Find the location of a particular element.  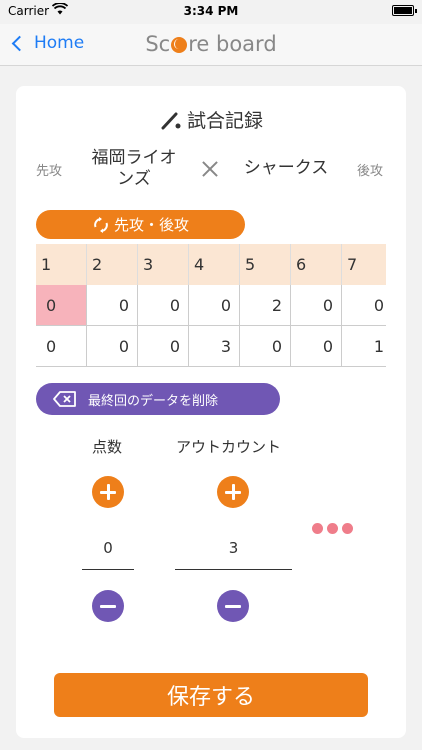

first-batting-label: 先攻 is located at coordinates (49, 171).